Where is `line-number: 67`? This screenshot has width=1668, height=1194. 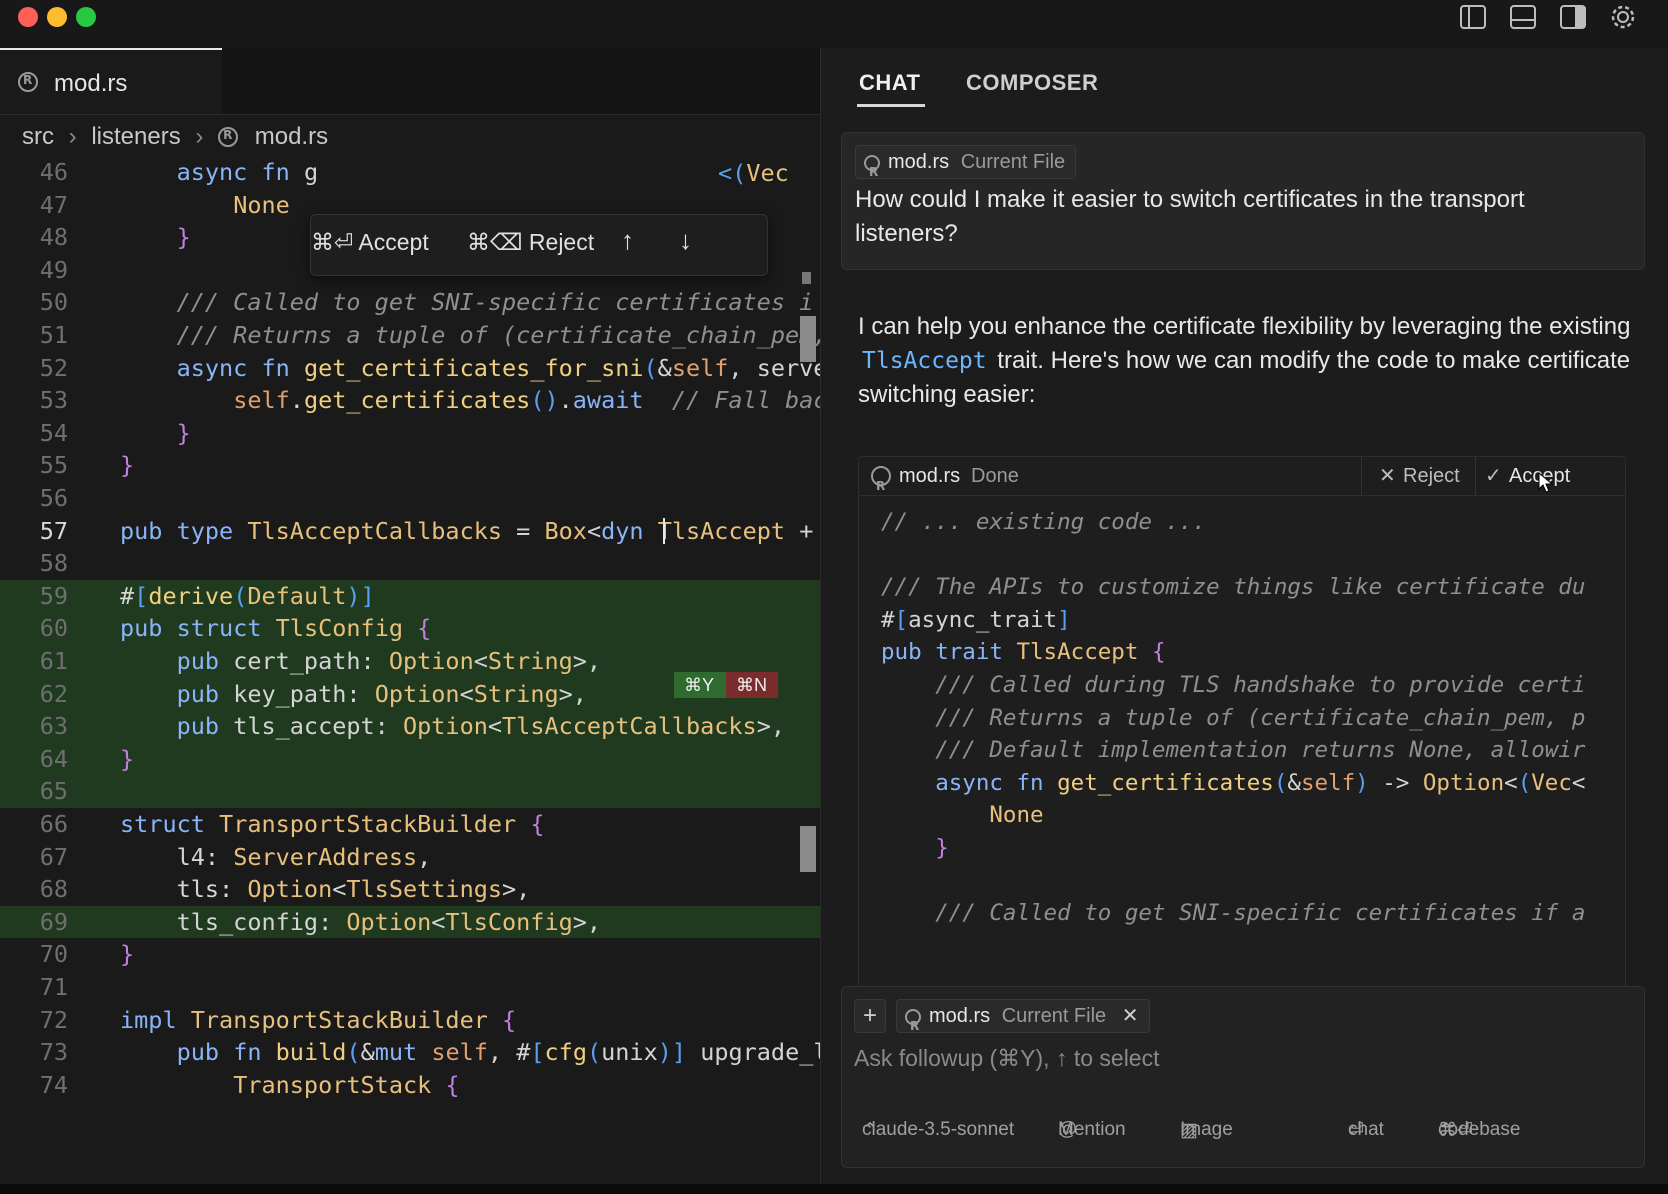
line-number: 67 is located at coordinates (53, 856).